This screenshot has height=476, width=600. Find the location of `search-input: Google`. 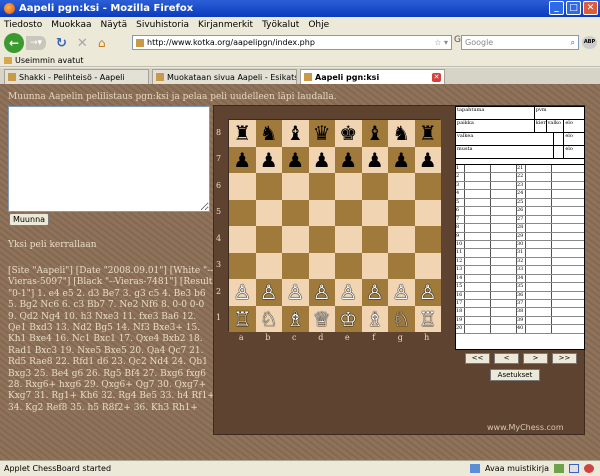

search-input: Google is located at coordinates (479, 42).